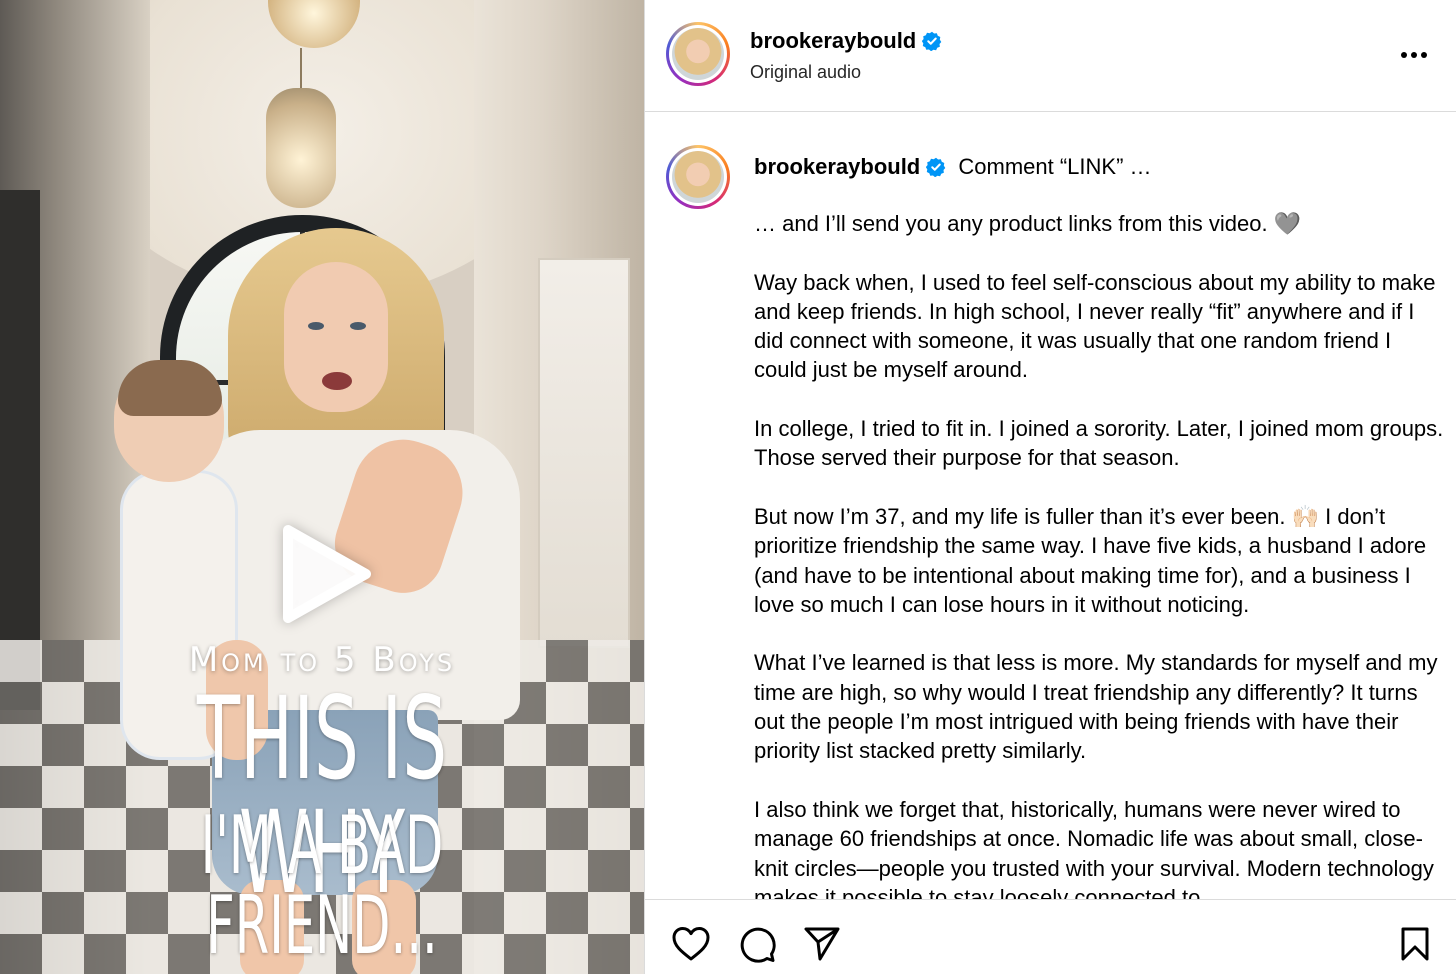 Image resolution: width=1456 pixels, height=974 pixels. I want to click on send-icon, so click(822, 944).